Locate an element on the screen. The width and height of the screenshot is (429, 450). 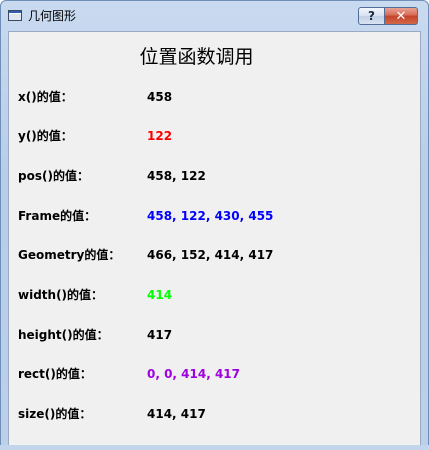
height-value: 417 is located at coordinates (160, 335).